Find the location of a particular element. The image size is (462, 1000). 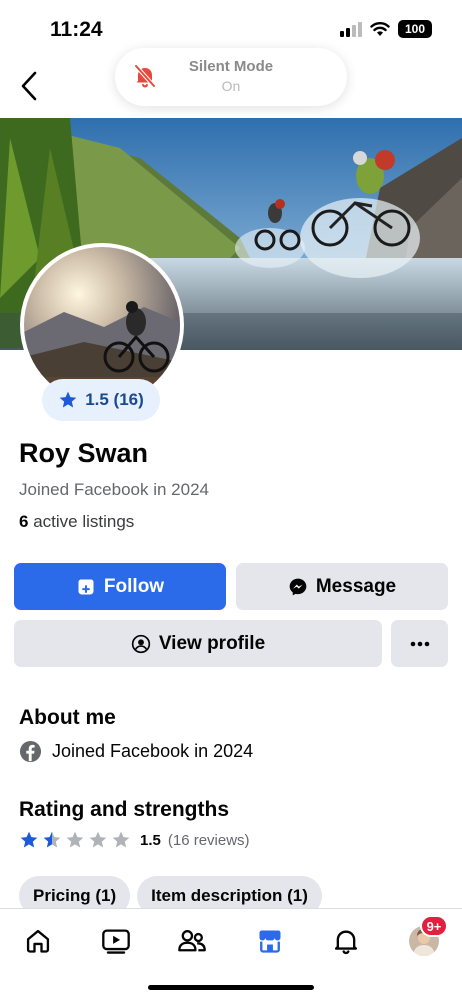

bell-icon is located at coordinates (346, 942).